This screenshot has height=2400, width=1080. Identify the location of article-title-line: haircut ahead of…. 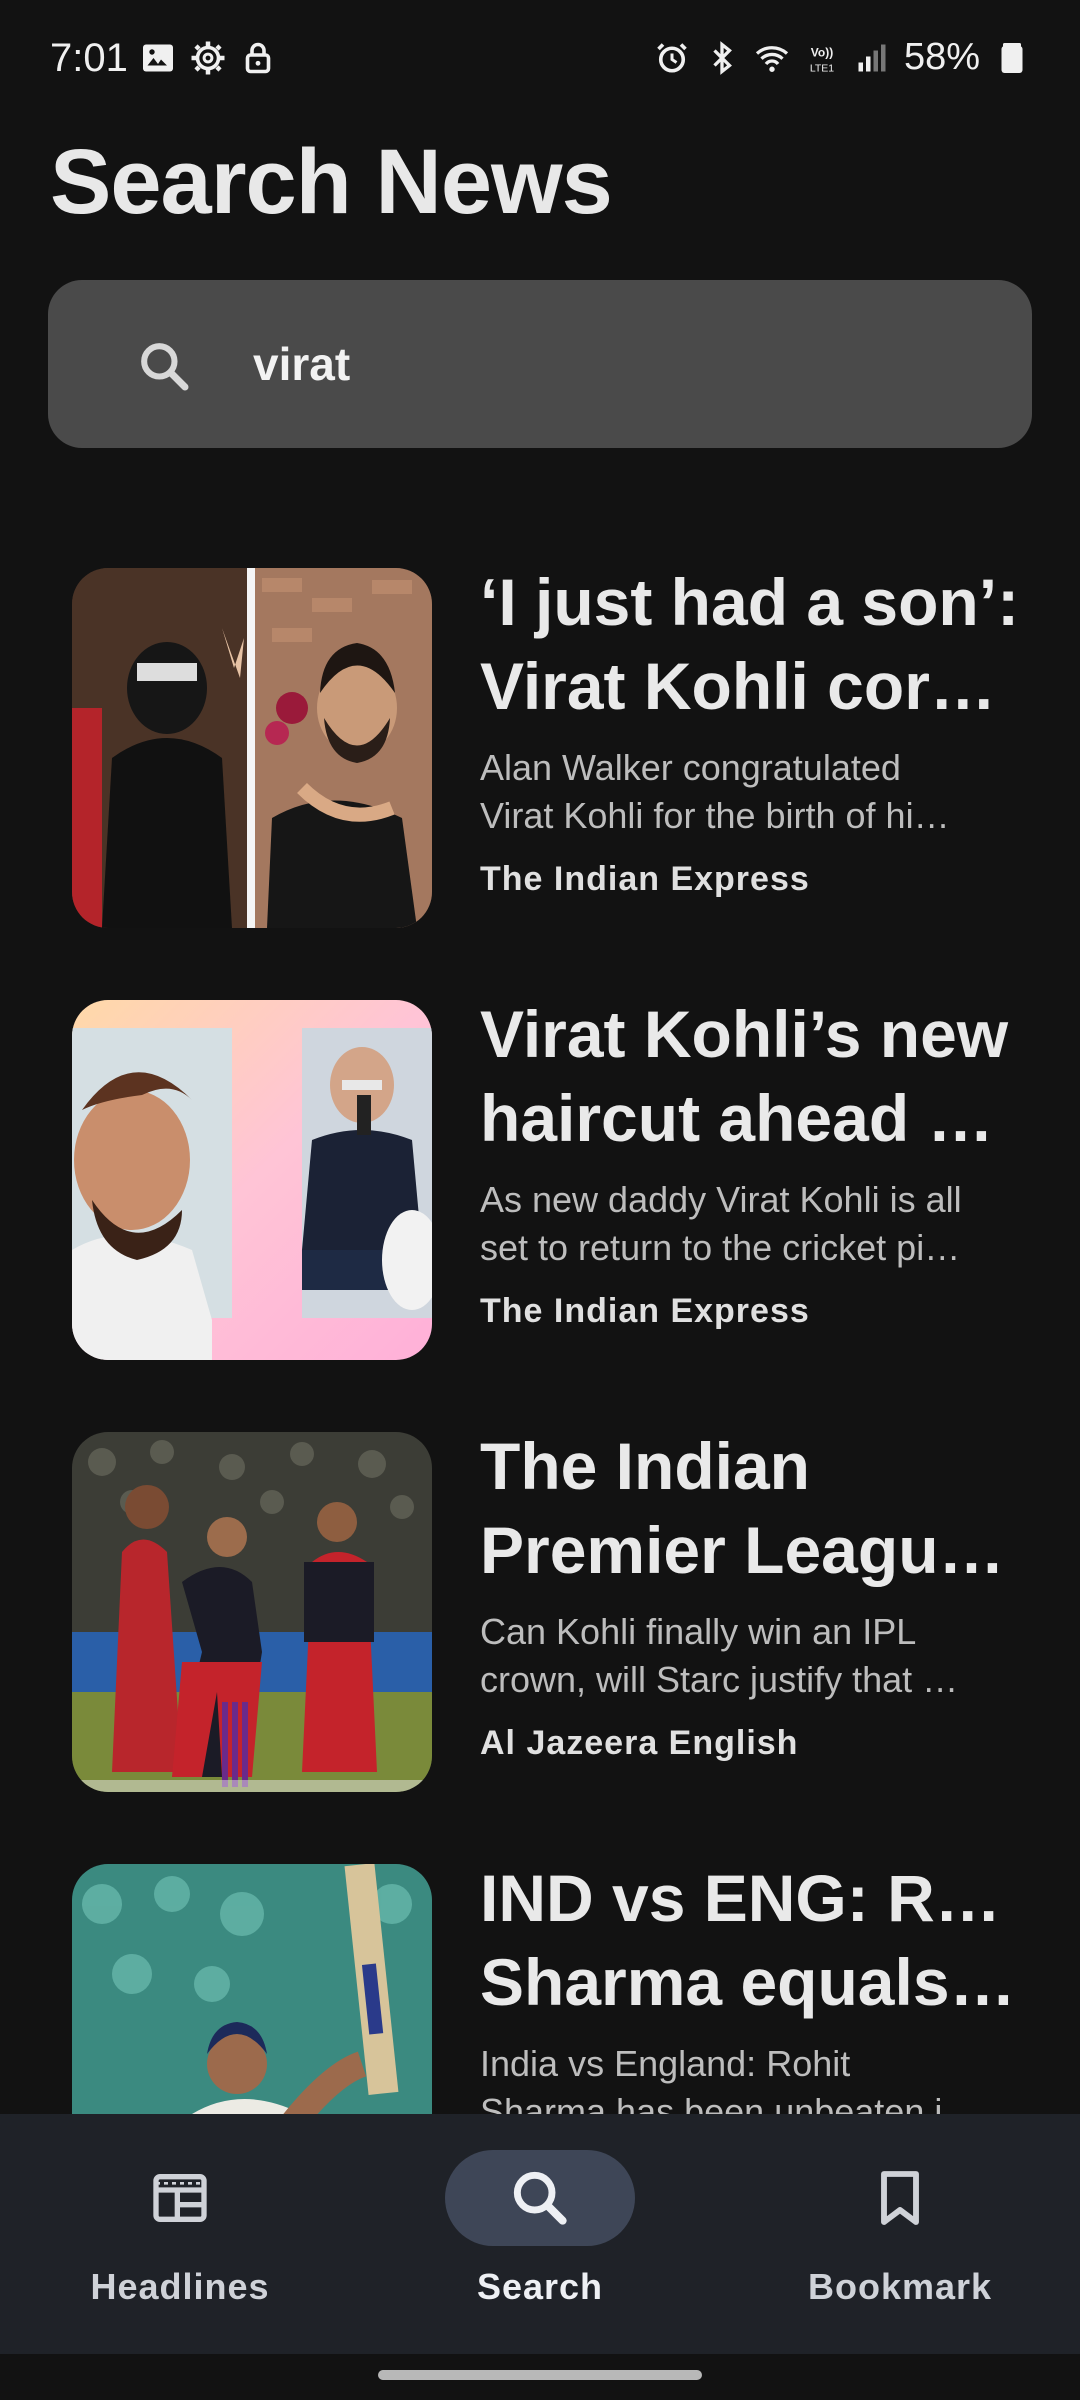
(750, 1118).